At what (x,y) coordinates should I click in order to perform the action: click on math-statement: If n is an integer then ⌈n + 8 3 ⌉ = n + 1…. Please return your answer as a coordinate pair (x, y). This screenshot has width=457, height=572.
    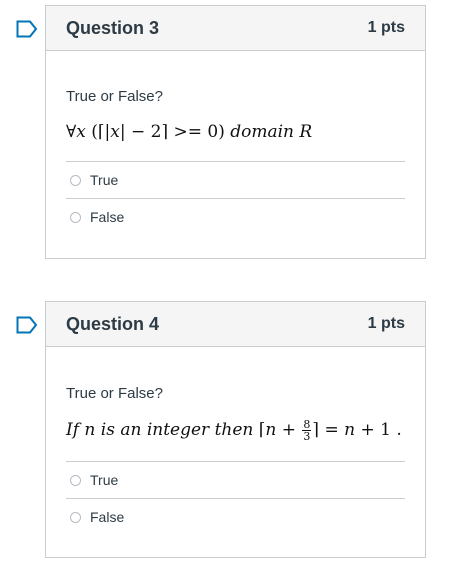
    Looking at the image, I should click on (235, 430).